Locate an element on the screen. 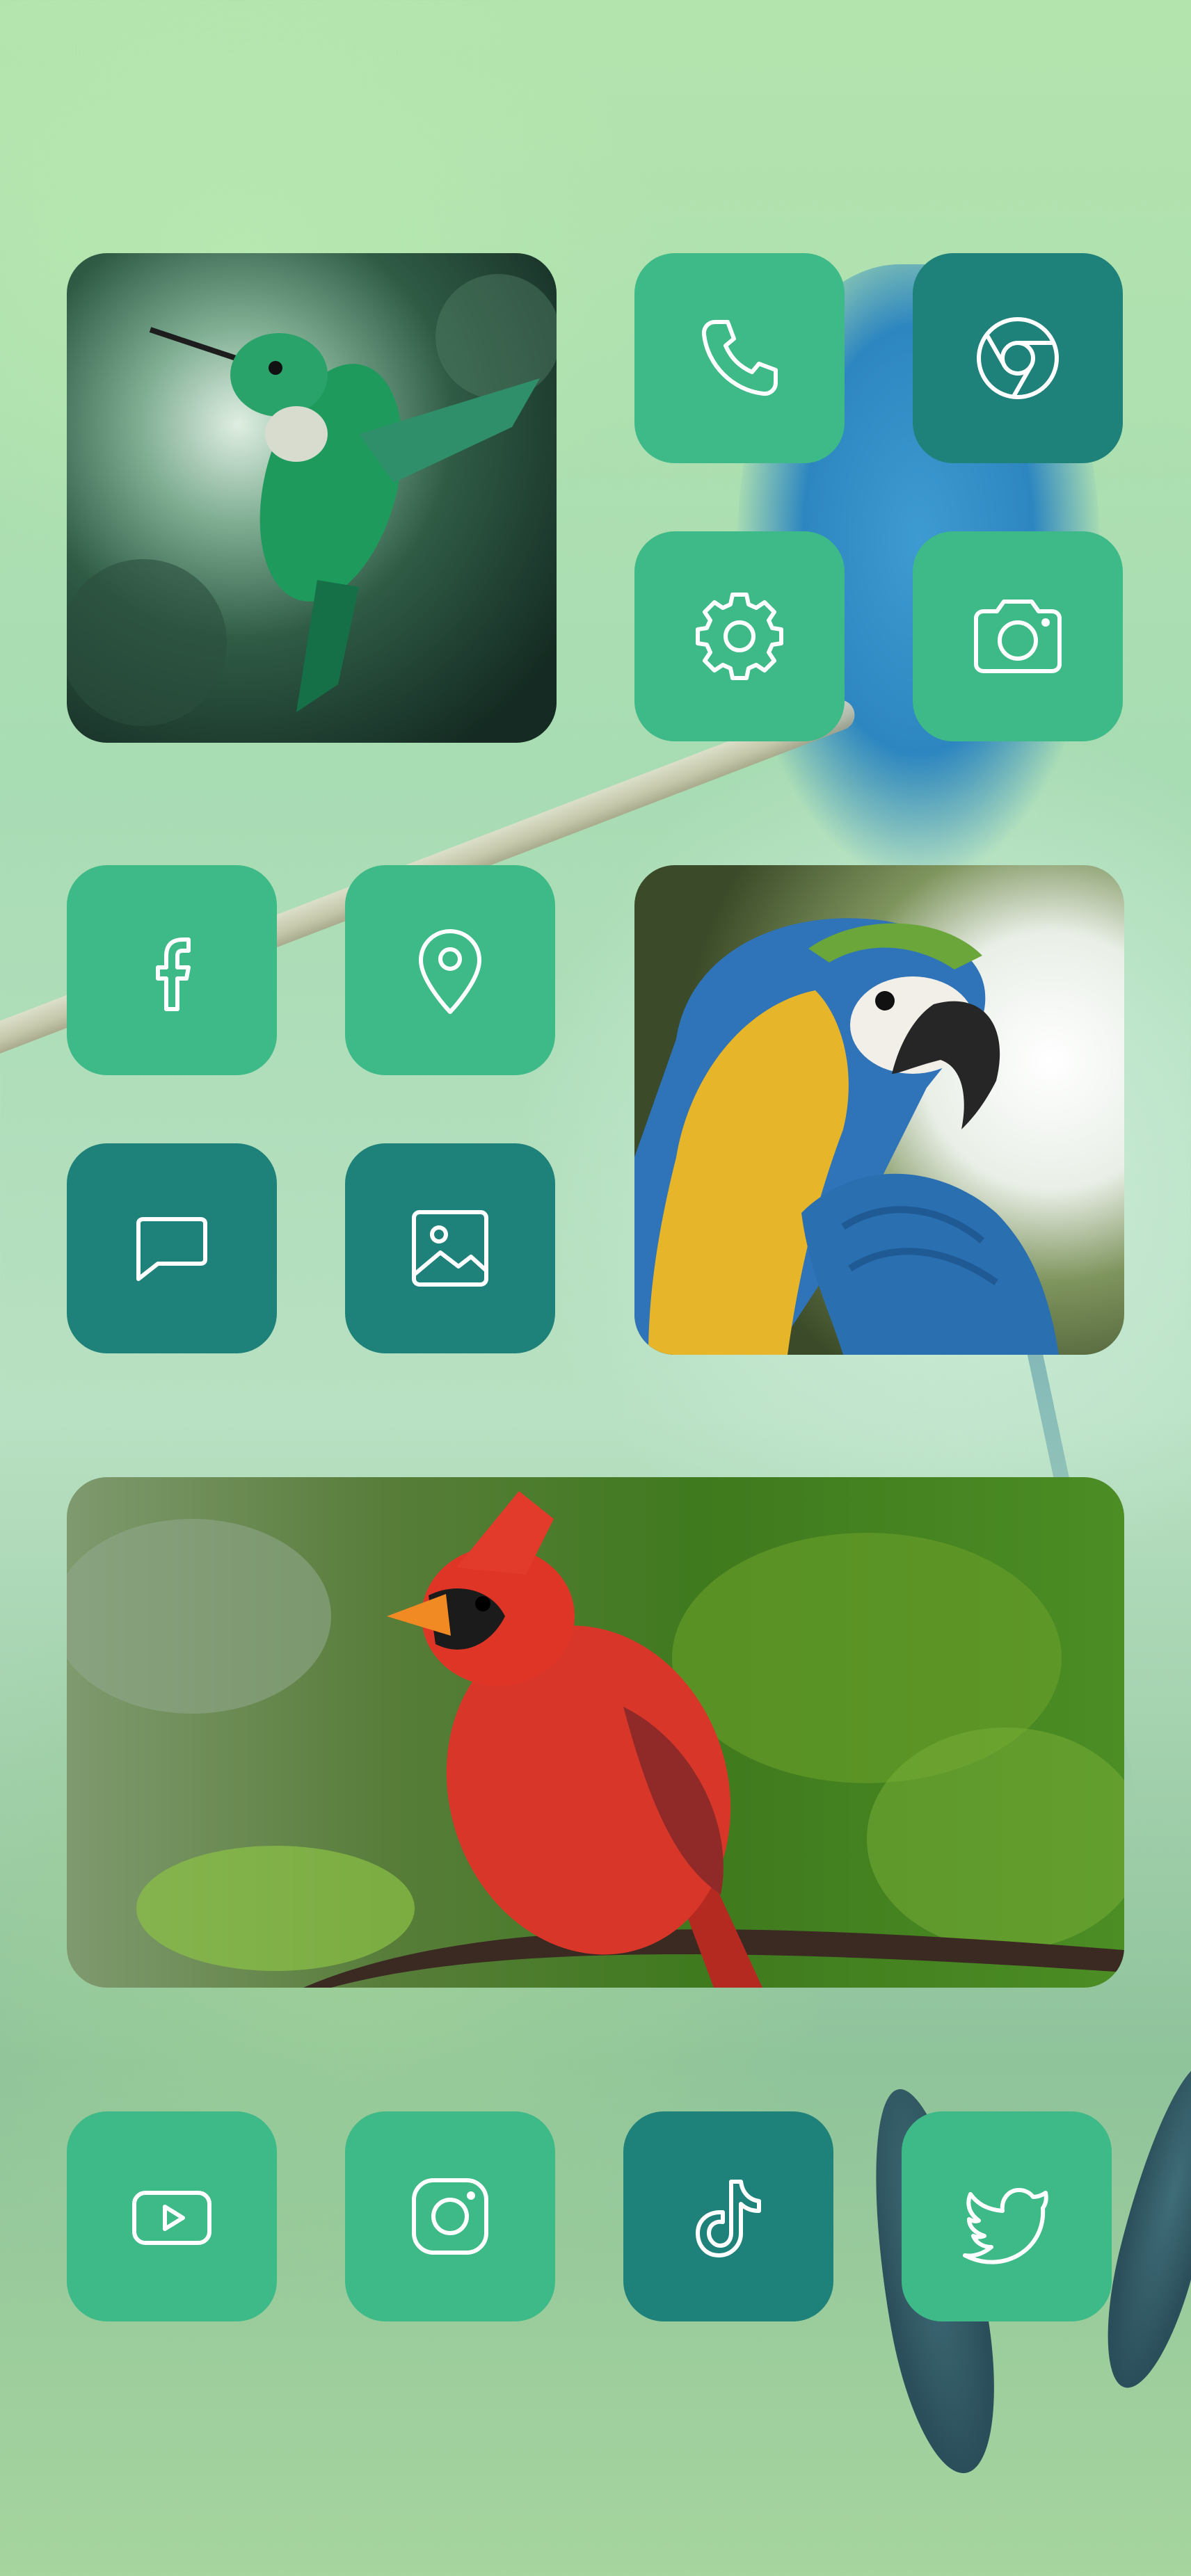 The image size is (1191, 2576). hummingbird-image is located at coordinates (312, 498).